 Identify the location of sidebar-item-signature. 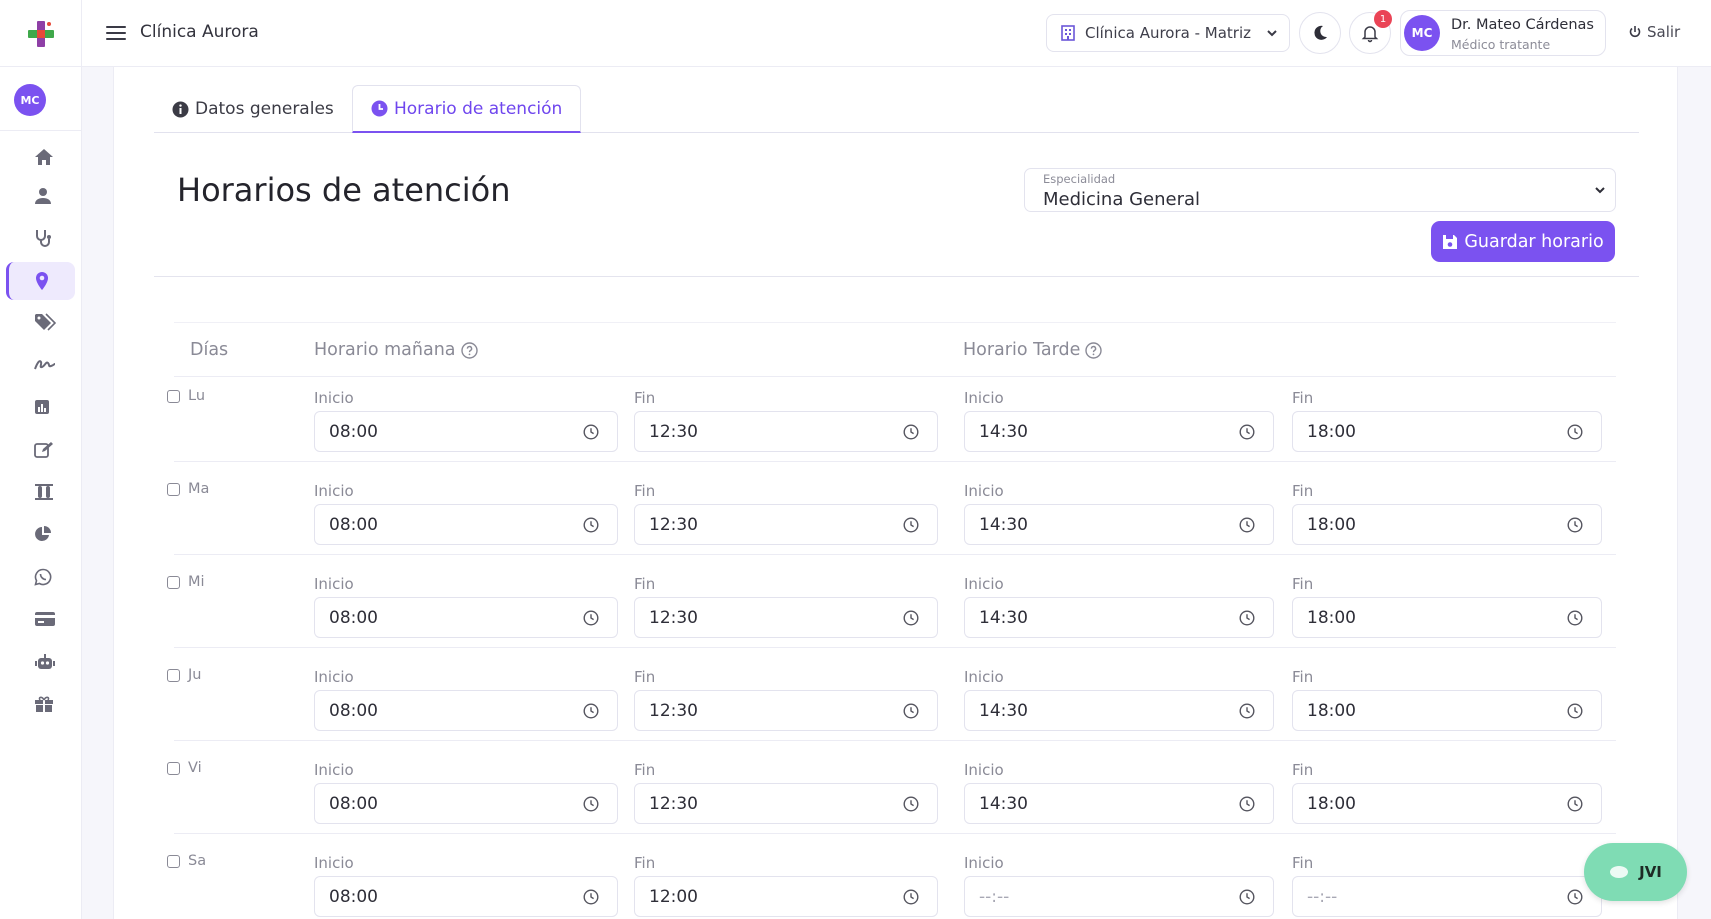
(40, 365).